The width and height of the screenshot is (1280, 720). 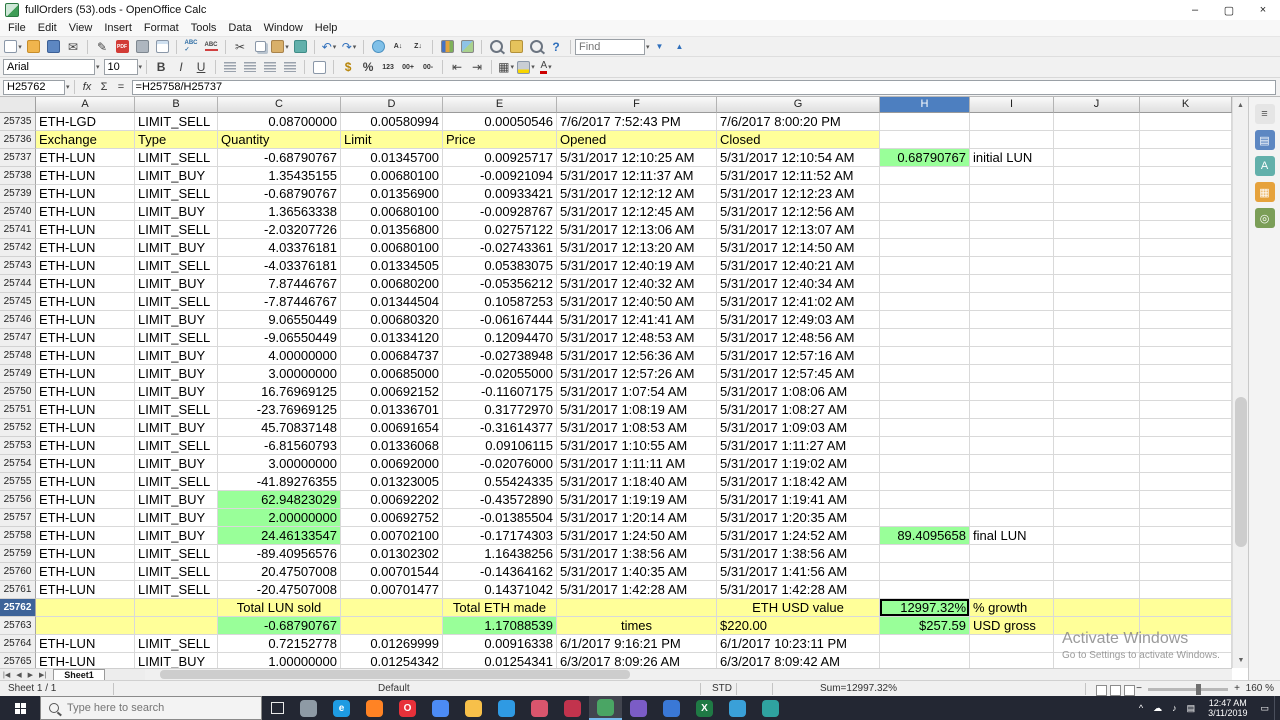 What do you see at coordinates (637, 392) in the screenshot?
I see `cell-F25750: 5/31/2017 1:07:54 AM` at bounding box center [637, 392].